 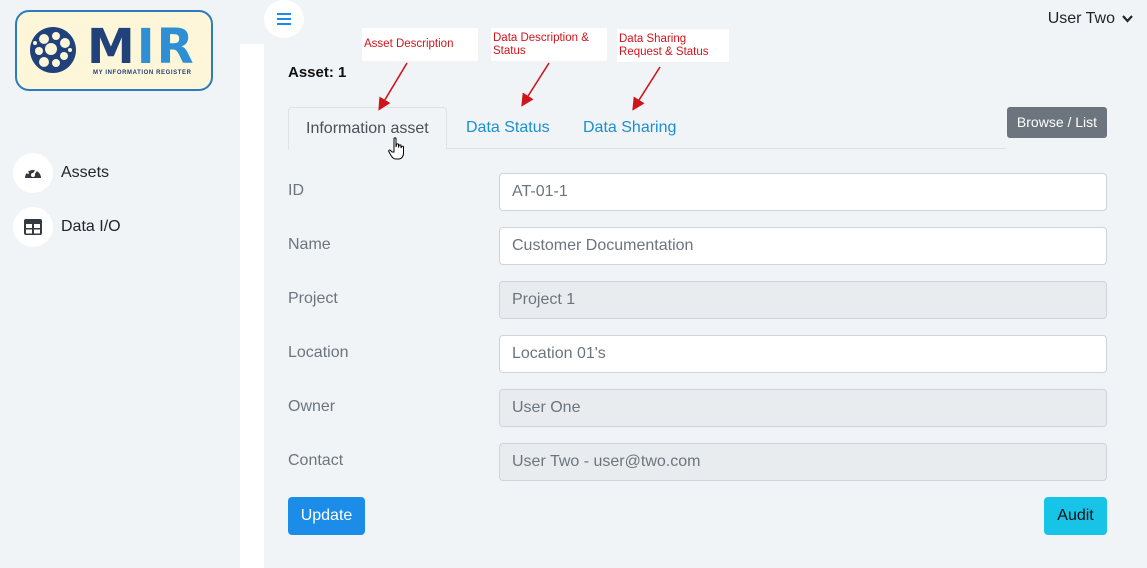 I want to click on logo-letter-m: M, so click(x=112, y=47).